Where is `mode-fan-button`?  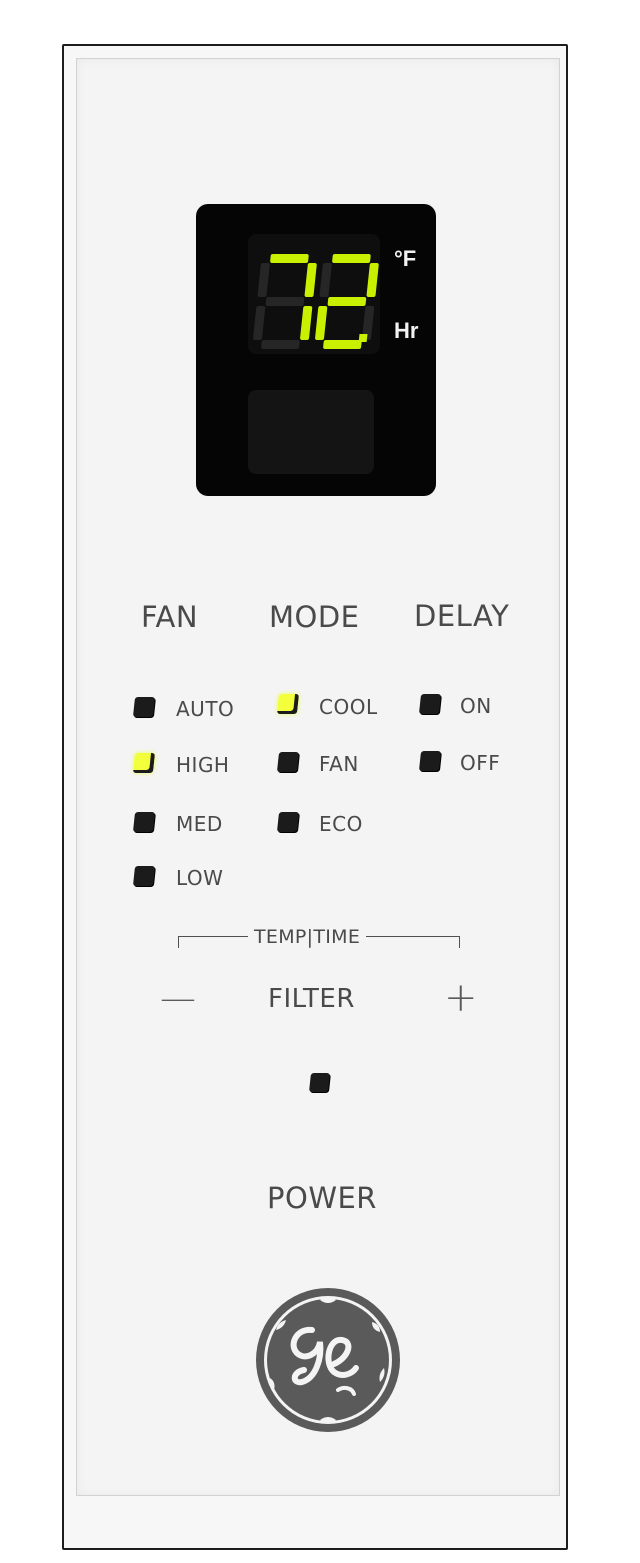
mode-fan-button is located at coordinates (288, 762).